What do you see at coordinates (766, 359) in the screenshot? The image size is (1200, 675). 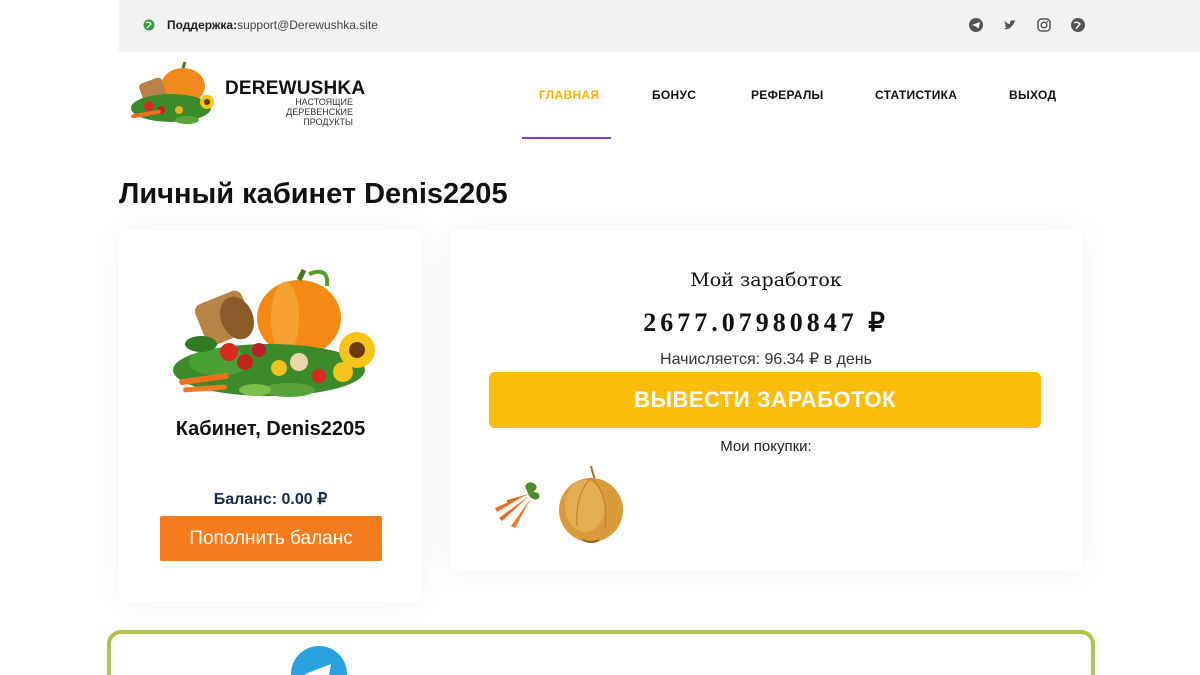 I see `accrual-rate: Начисляется: 96.34 ₽ в день` at bounding box center [766, 359].